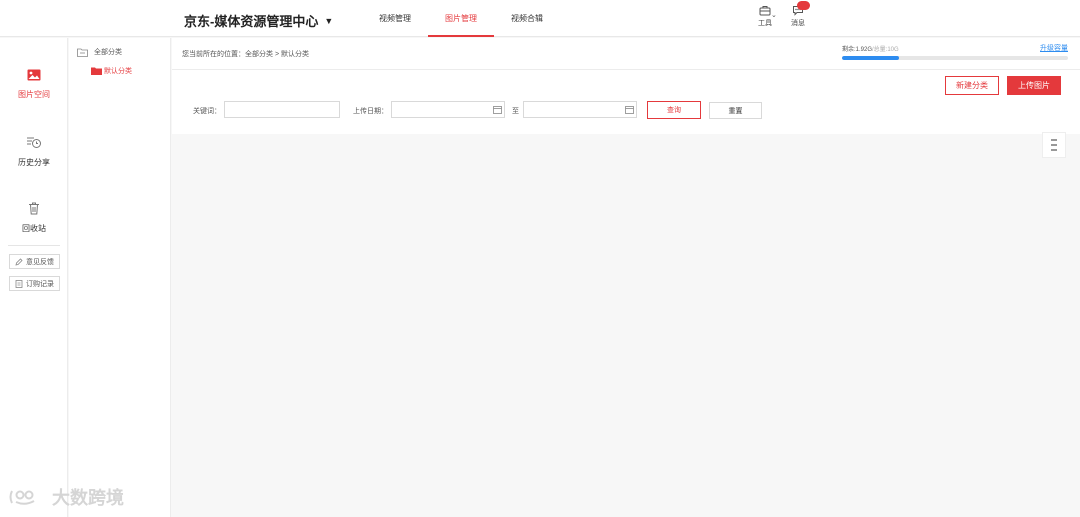 This screenshot has height=517, width=1080. What do you see at coordinates (955, 58) in the screenshot?
I see `storage-quota-bar` at bounding box center [955, 58].